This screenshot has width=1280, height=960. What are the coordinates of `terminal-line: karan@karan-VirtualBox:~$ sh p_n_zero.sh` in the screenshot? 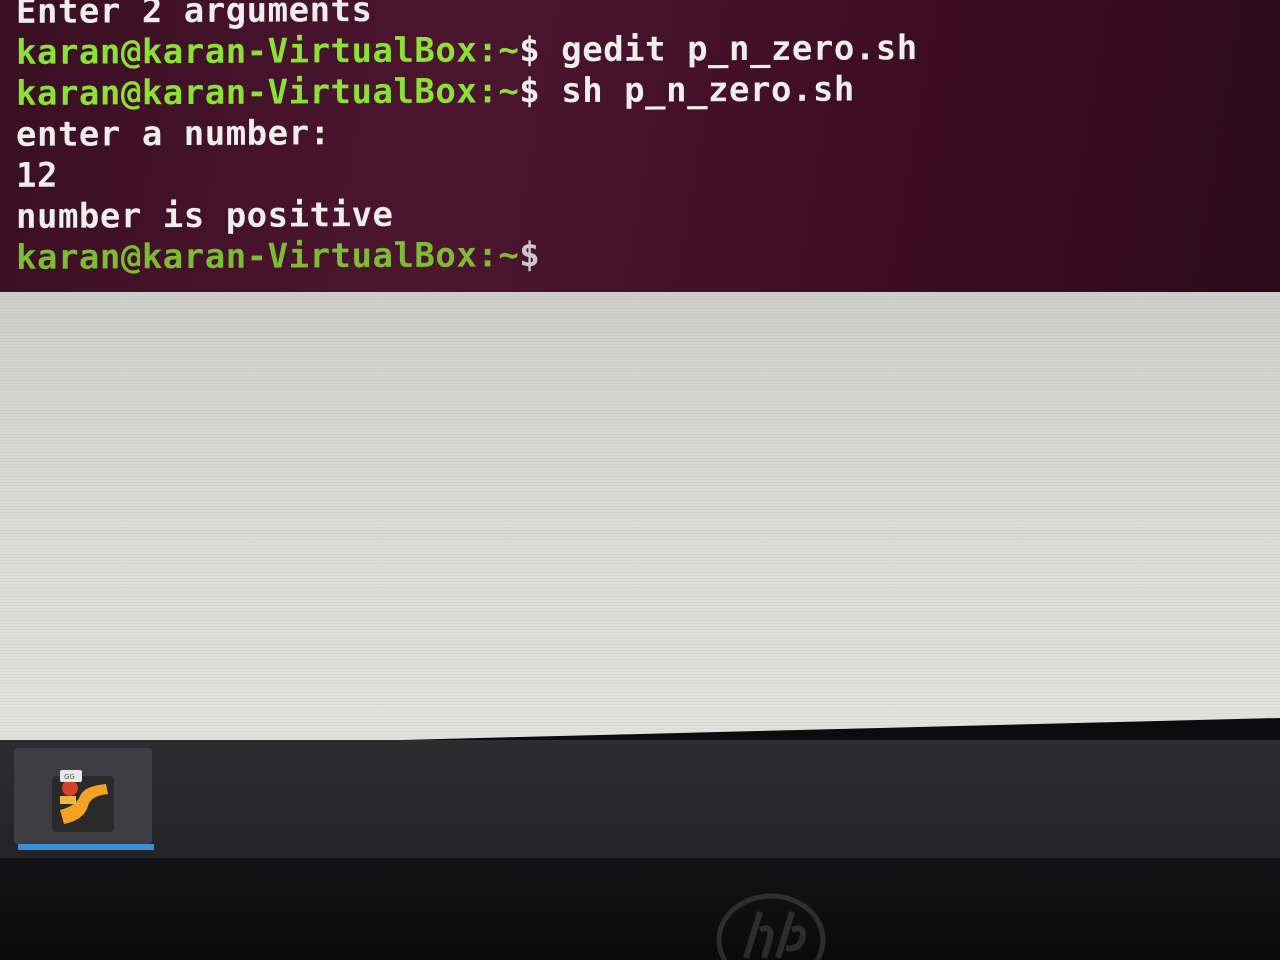 It's located at (467, 92).